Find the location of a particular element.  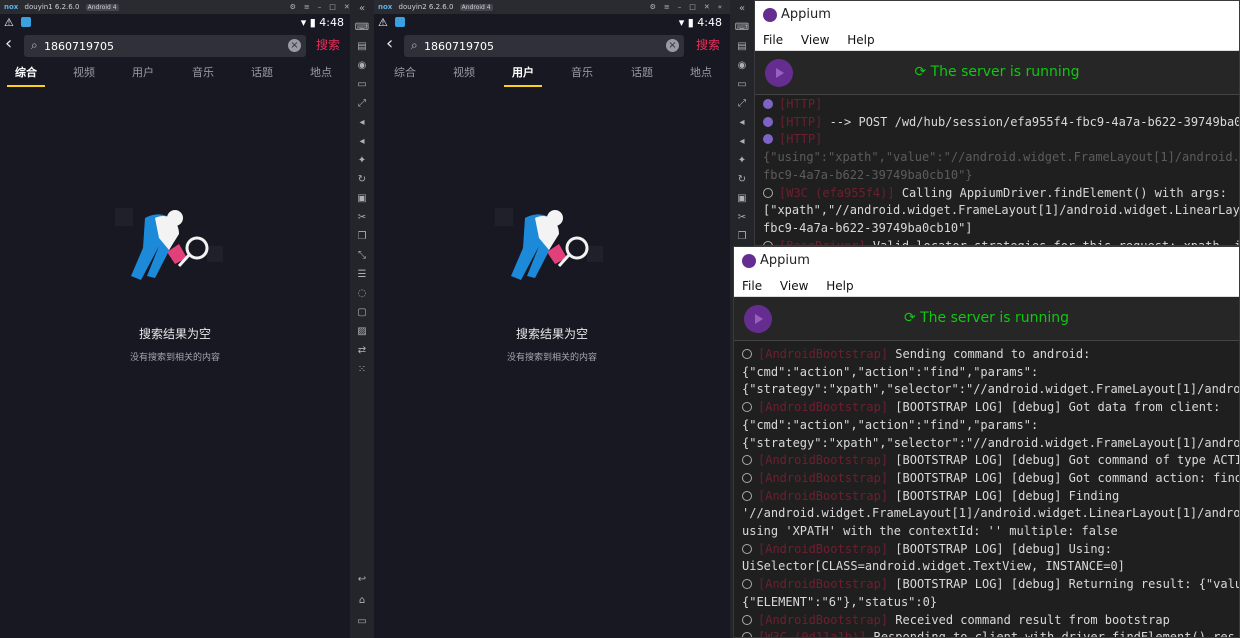

scale-icon: ⤡ is located at coordinates (362, 255).